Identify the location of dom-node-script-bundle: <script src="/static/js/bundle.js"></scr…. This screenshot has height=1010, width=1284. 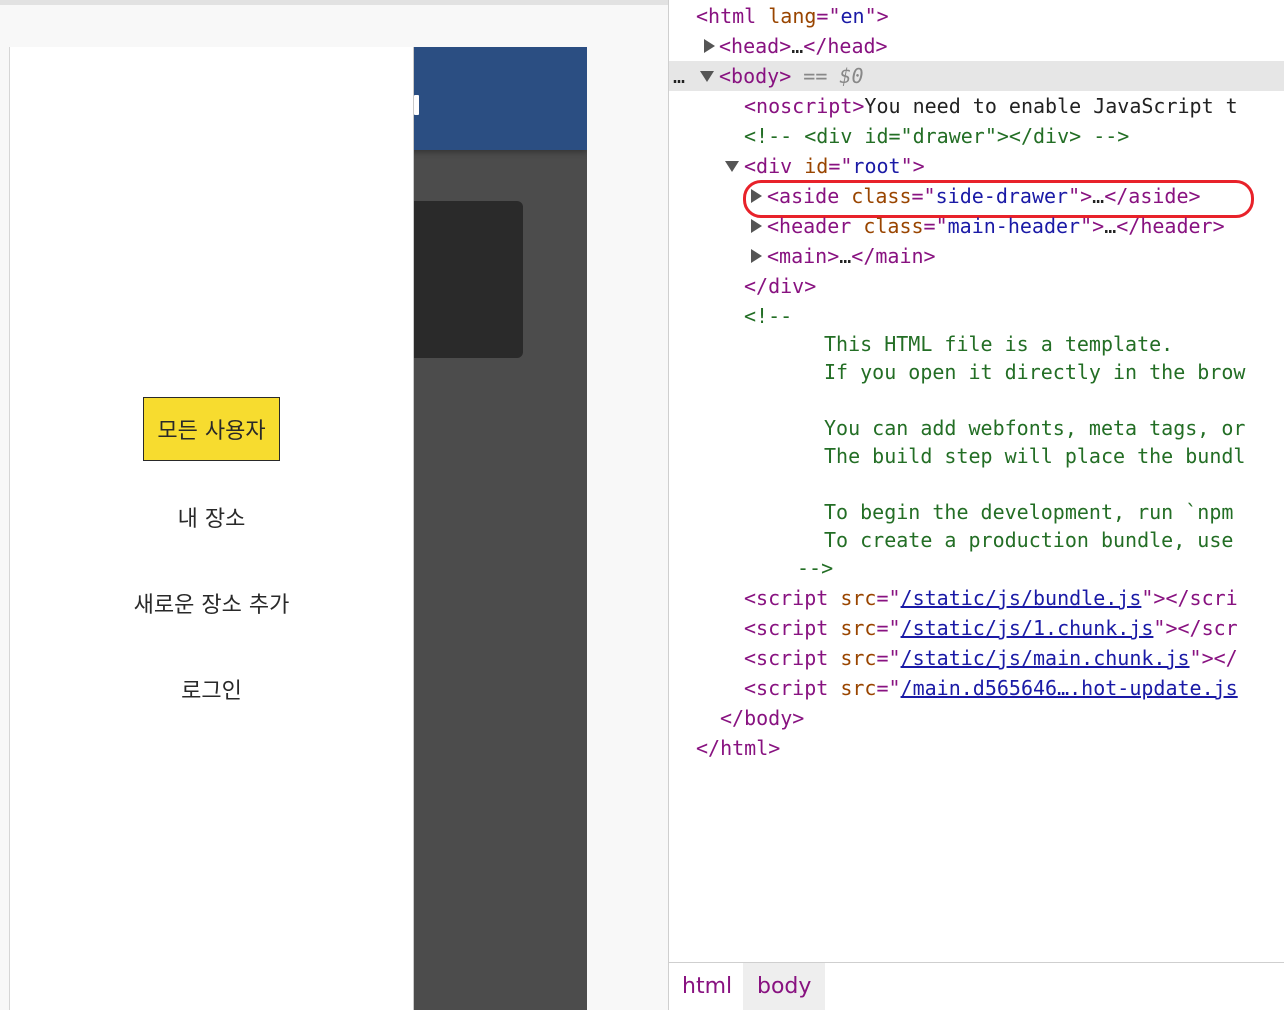
(991, 598).